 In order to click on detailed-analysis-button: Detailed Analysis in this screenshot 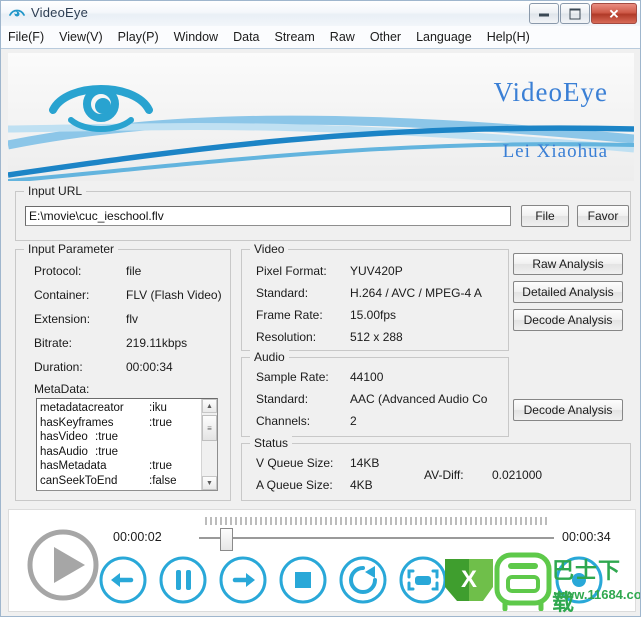, I will do `click(568, 292)`.